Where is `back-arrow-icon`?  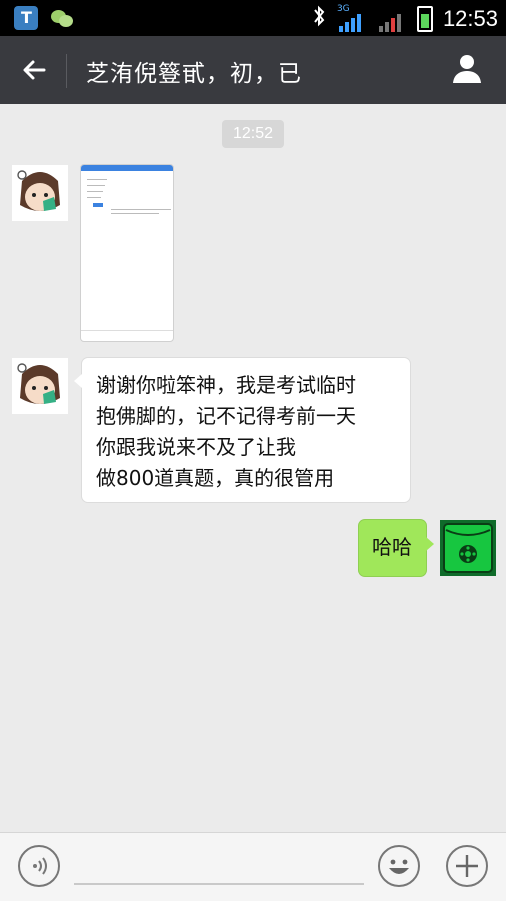
back-arrow-icon is located at coordinates (34, 70).